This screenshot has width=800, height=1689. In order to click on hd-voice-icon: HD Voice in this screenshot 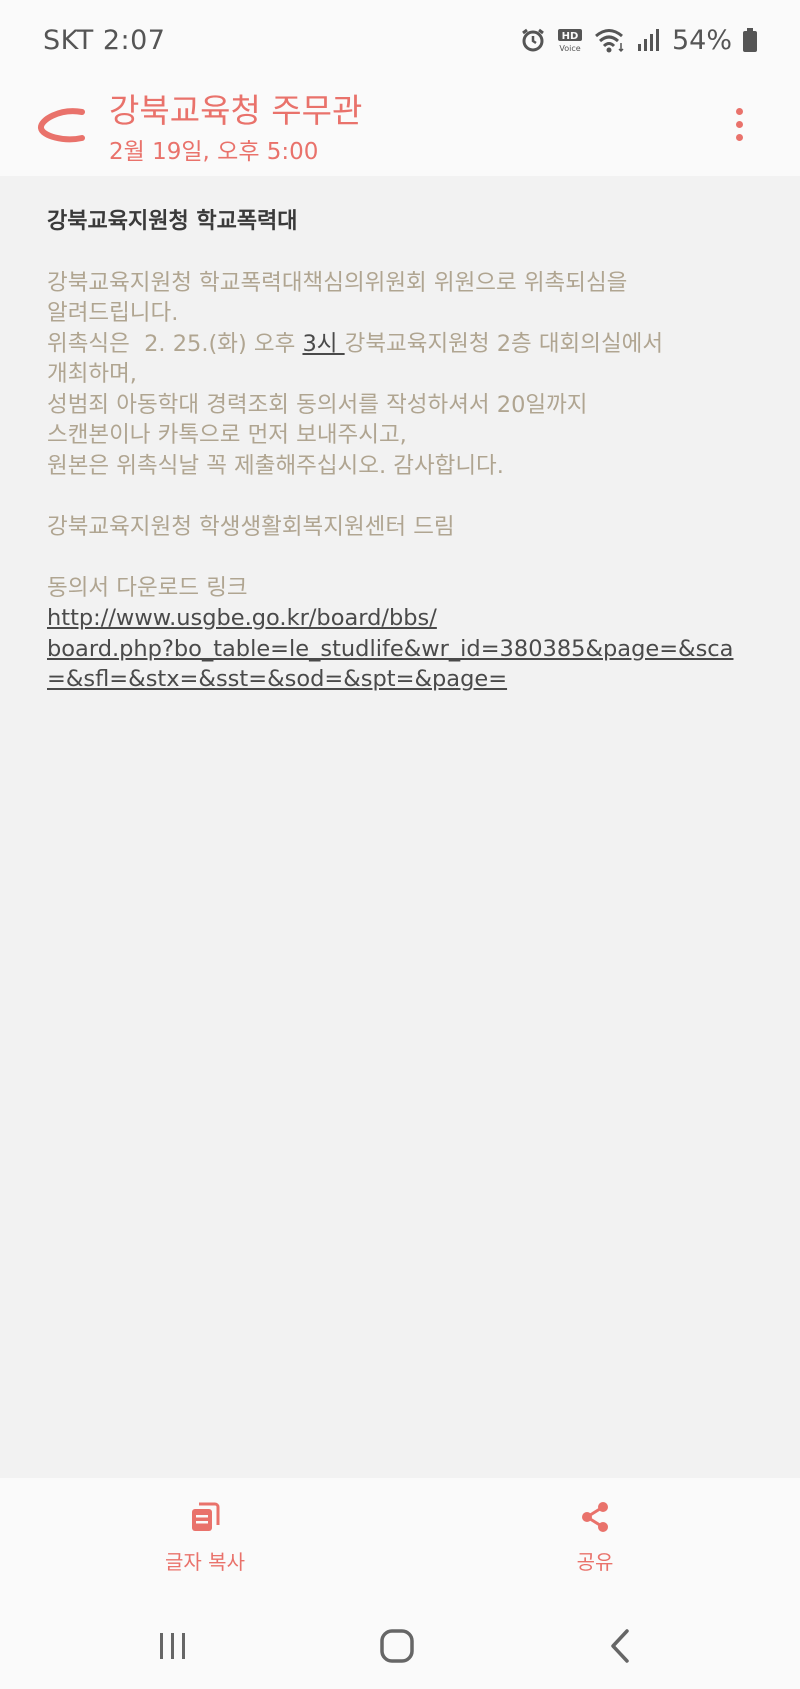, I will do `click(570, 40)`.